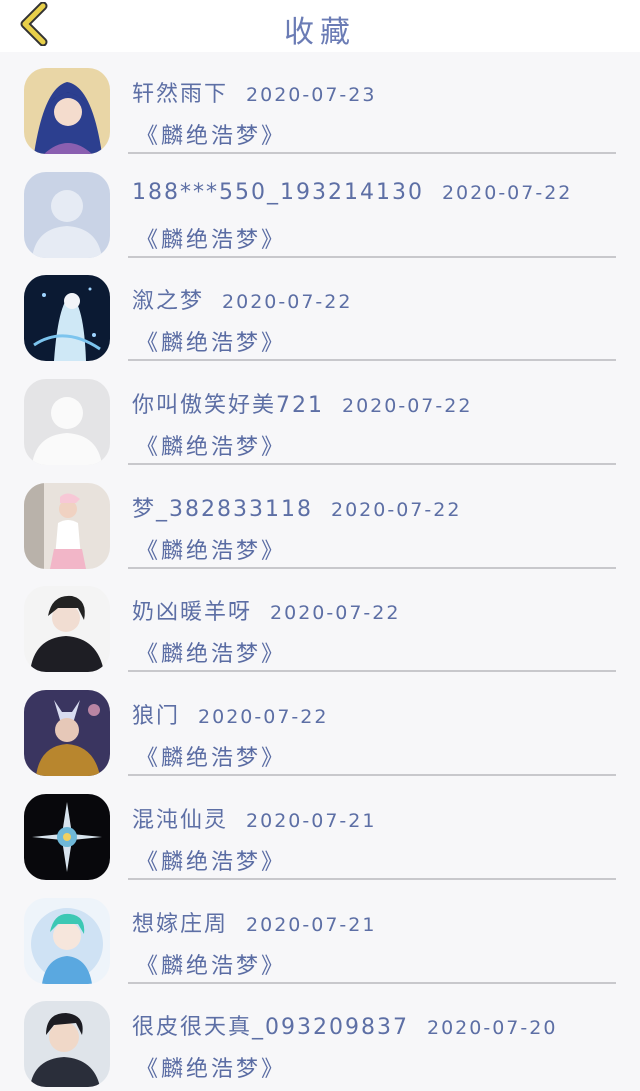 The image size is (640, 1091). Describe the element at coordinates (192, 613) in the screenshot. I see `username: 奶凶暖羊呀` at that location.